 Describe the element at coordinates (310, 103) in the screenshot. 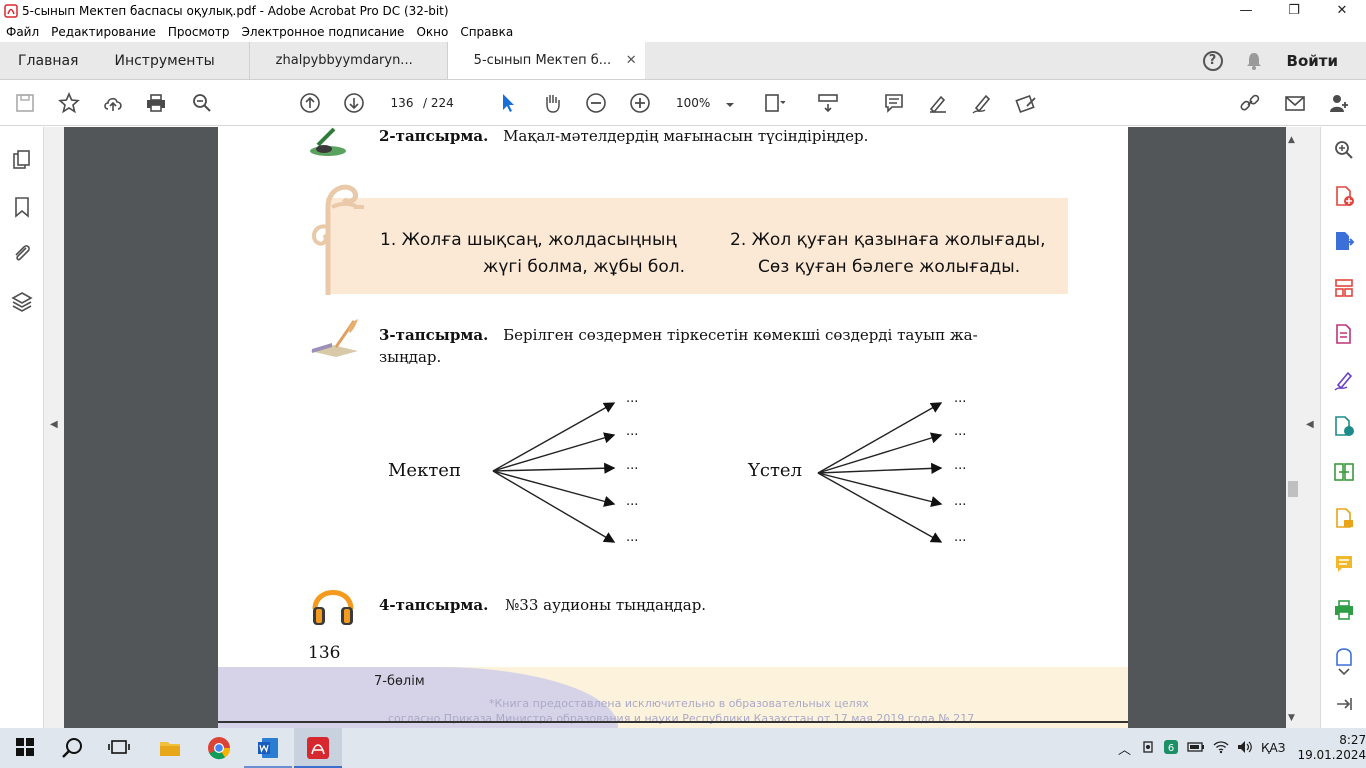

I see `page-up-icon` at that location.